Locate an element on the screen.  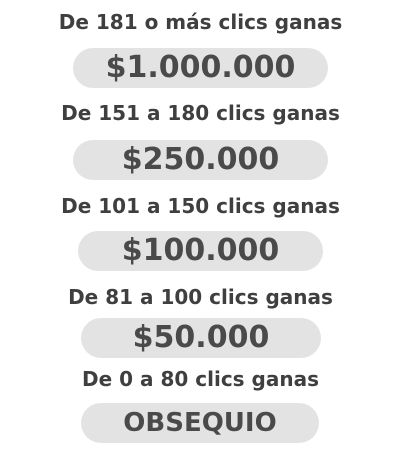
prize-amount-81-100: $50.000 is located at coordinates (201, 337).